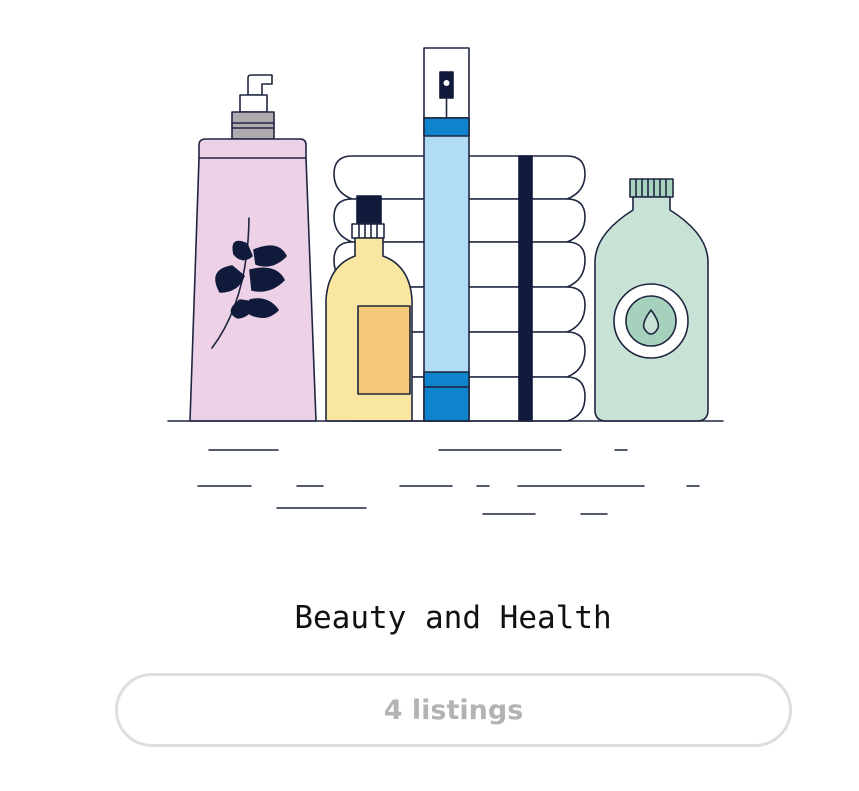  What do you see at coordinates (253, 248) in the screenshot?
I see `pink-pump-bottle` at bounding box center [253, 248].